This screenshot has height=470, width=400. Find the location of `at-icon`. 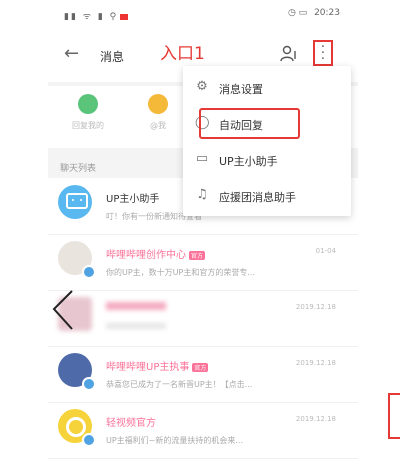

at-icon is located at coordinates (158, 104).